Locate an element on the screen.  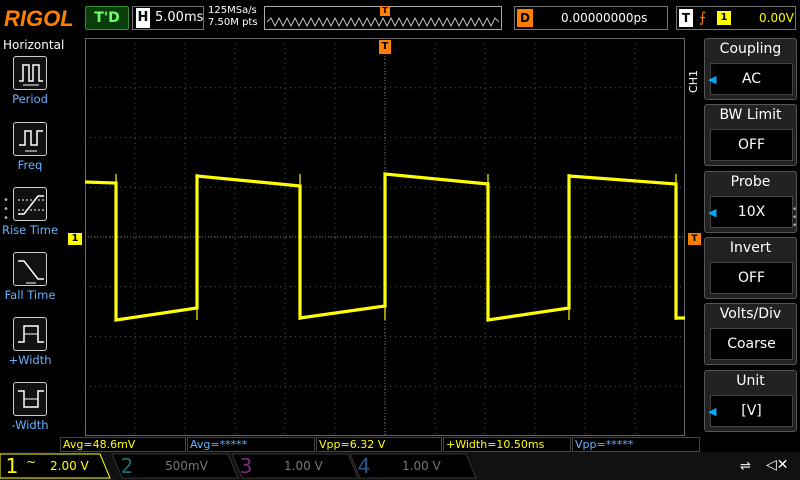
menu-item-fall-time: Fall Time is located at coordinates (30, 277).